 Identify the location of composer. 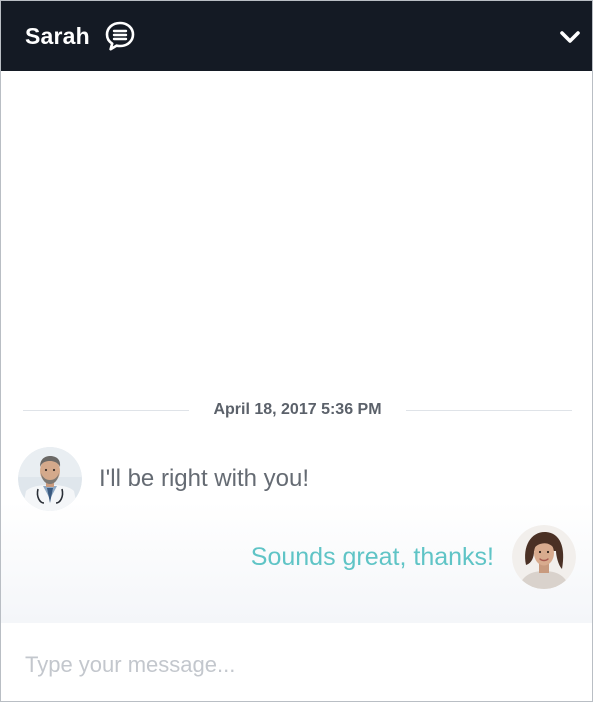
(296, 662).